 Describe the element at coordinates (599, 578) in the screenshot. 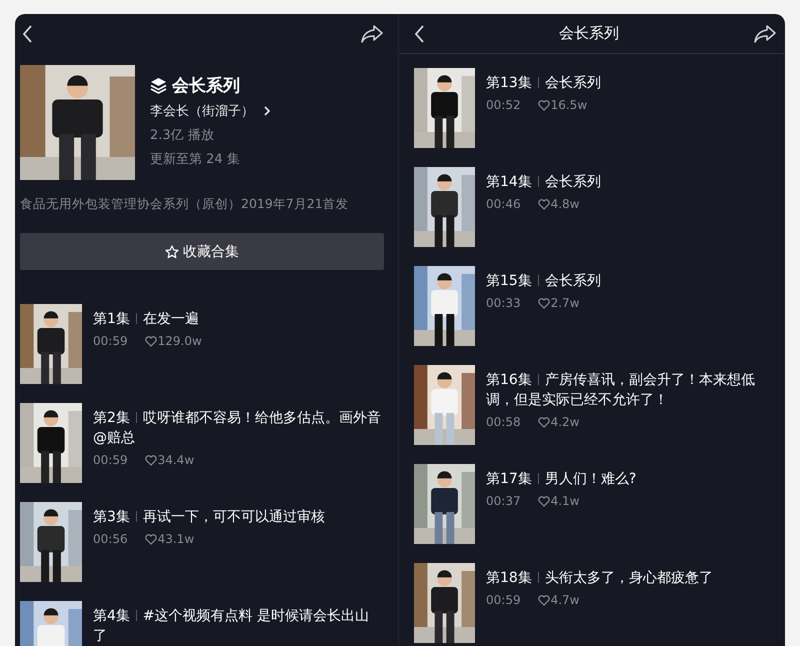

I see `episode-title: 第18集 头衔太多了，身心都疲惫了` at that location.